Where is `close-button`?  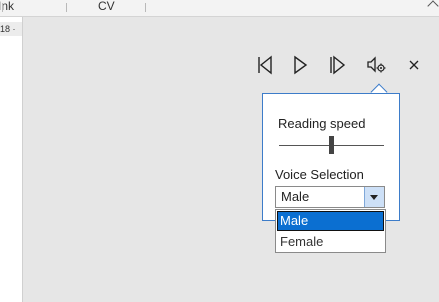
close-button is located at coordinates (414, 65).